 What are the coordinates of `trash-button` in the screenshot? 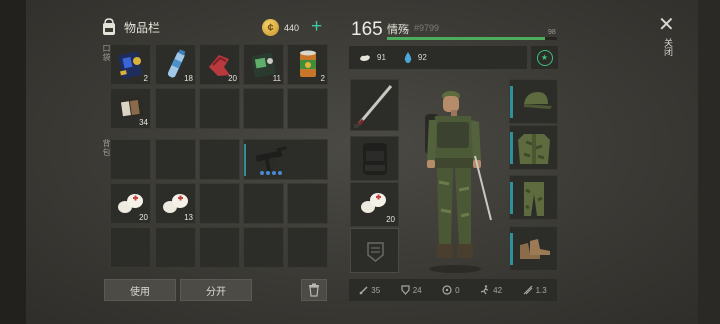 It's located at (314, 290).